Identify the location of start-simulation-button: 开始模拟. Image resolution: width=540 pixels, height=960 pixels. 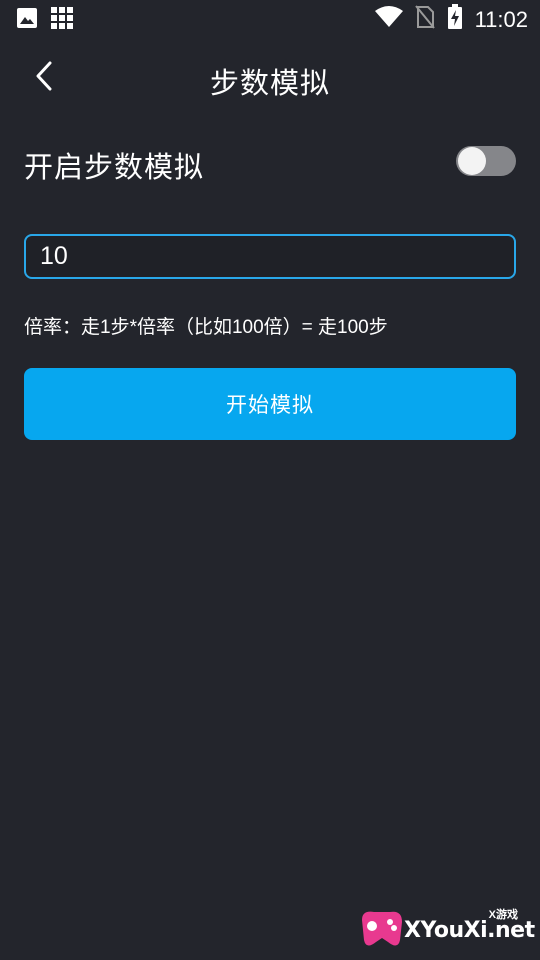
(270, 404).